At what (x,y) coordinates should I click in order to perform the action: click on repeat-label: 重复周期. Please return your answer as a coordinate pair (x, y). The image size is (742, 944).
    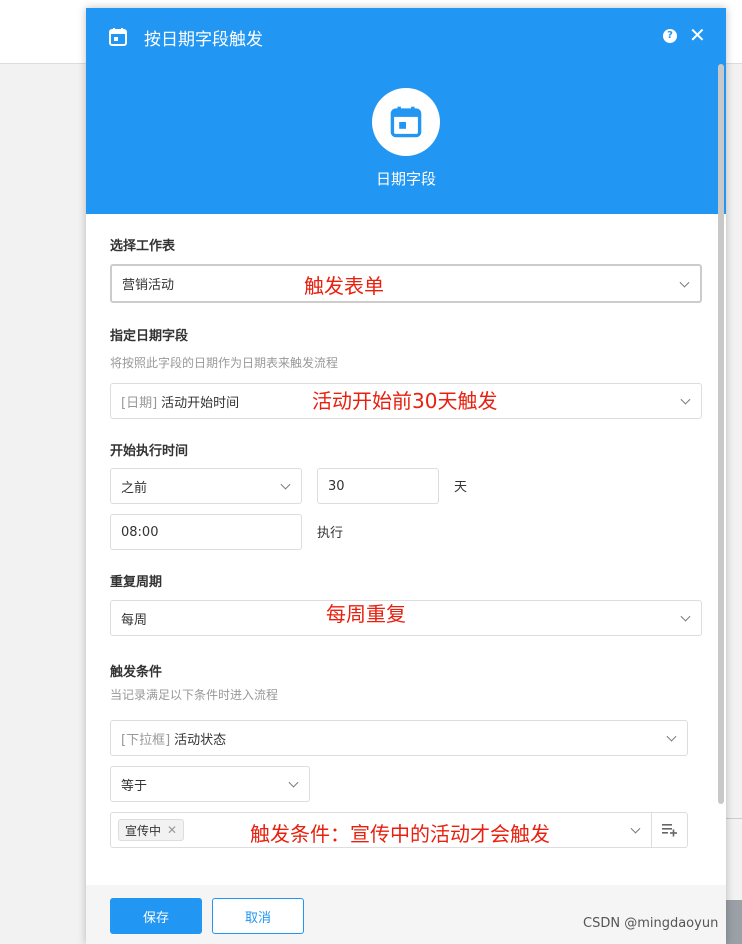
    Looking at the image, I should click on (136, 582).